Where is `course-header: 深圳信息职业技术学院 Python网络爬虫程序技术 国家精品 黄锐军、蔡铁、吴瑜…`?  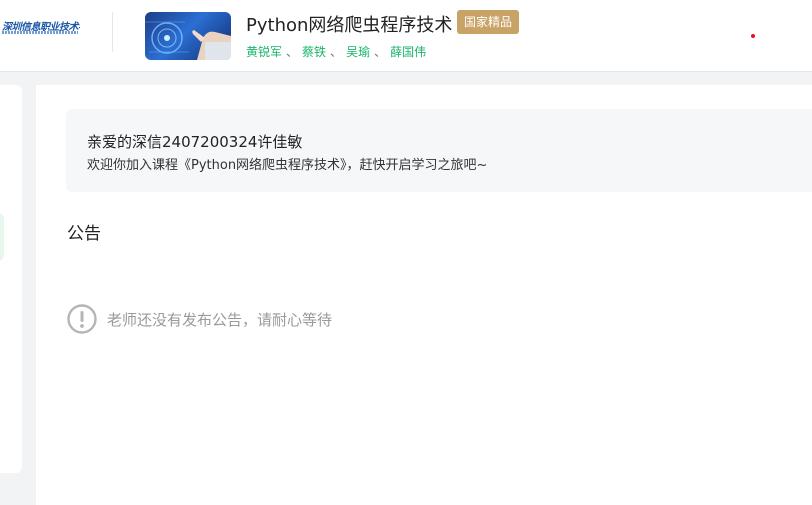 course-header: 深圳信息职业技术学院 Python网络爬虫程序技术 国家精品 黄锐军、蔡铁、吴瑜… is located at coordinates (406, 36).